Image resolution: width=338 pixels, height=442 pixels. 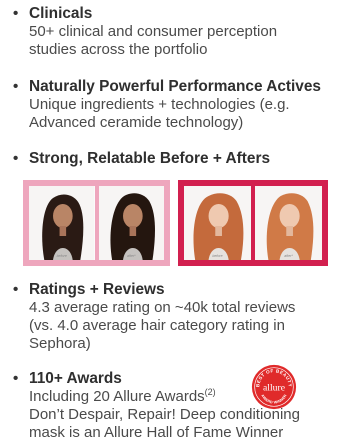 I want to click on woman-red-hair-after-image, so click(x=288, y=223).